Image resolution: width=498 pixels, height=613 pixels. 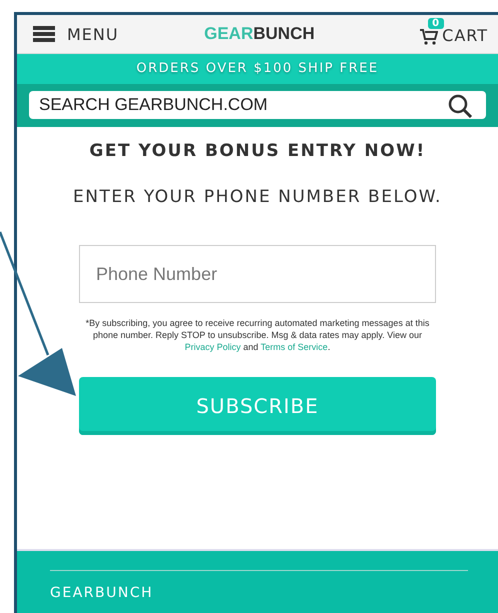 I want to click on promo-banner: ORDERS OVER $100 SHIP FREE, so click(x=257, y=69).